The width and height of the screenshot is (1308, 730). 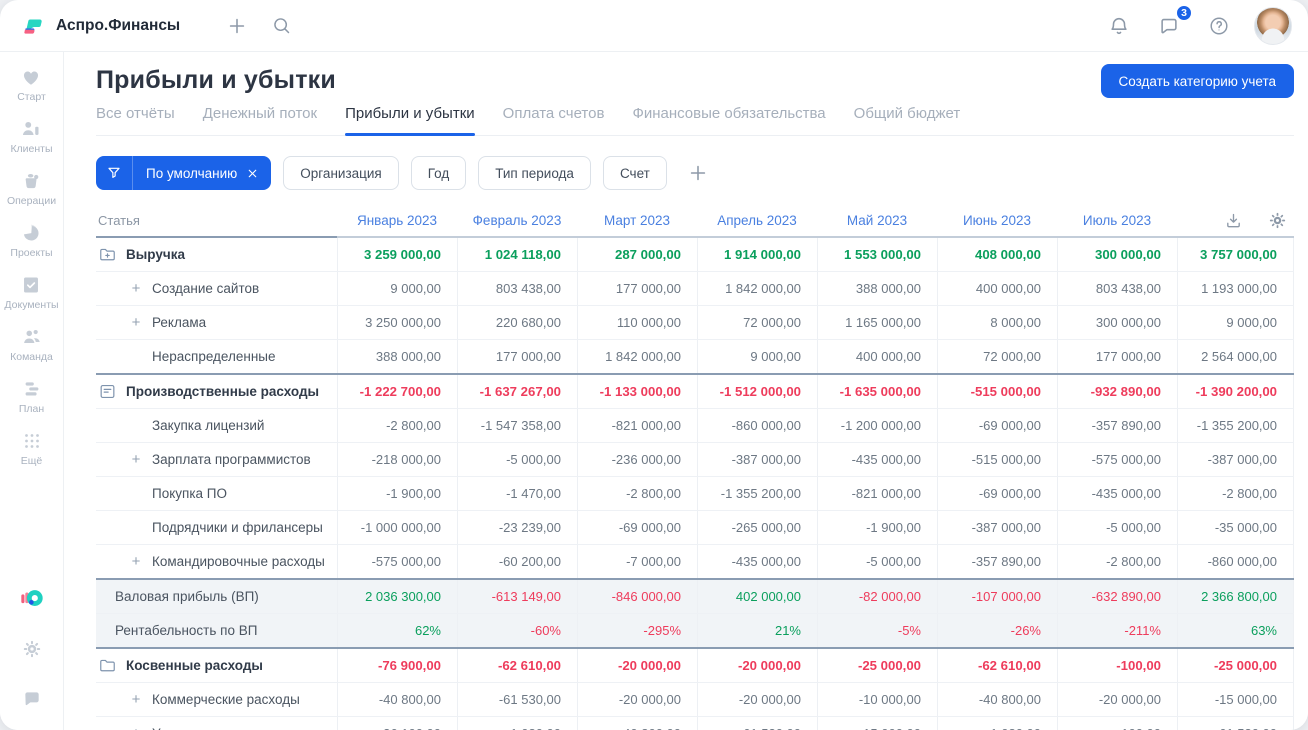 I want to click on row-label: Нераспределенные, so click(x=216, y=356).